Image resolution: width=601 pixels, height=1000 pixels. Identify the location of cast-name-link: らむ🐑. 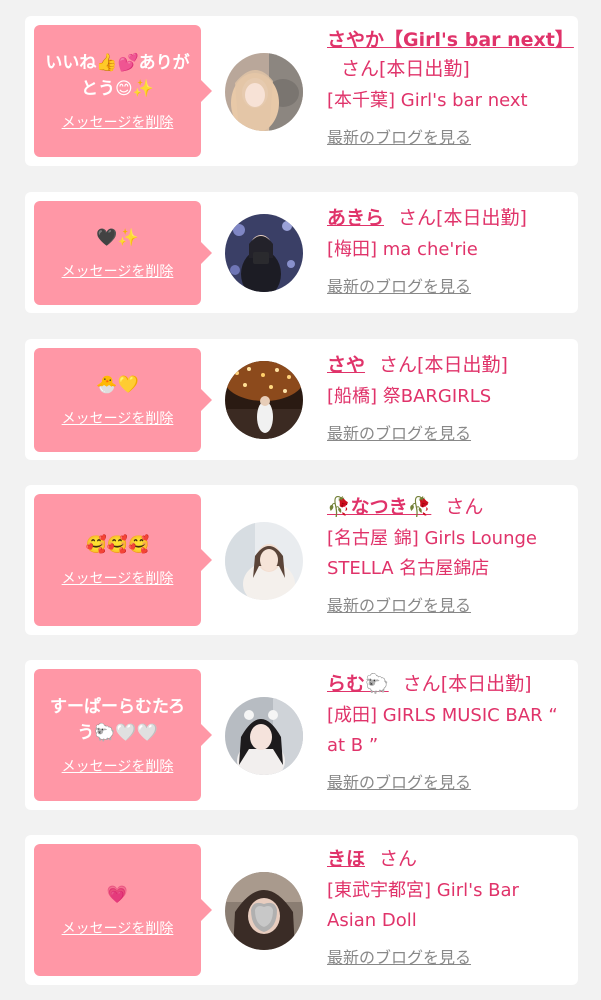
(358, 684).